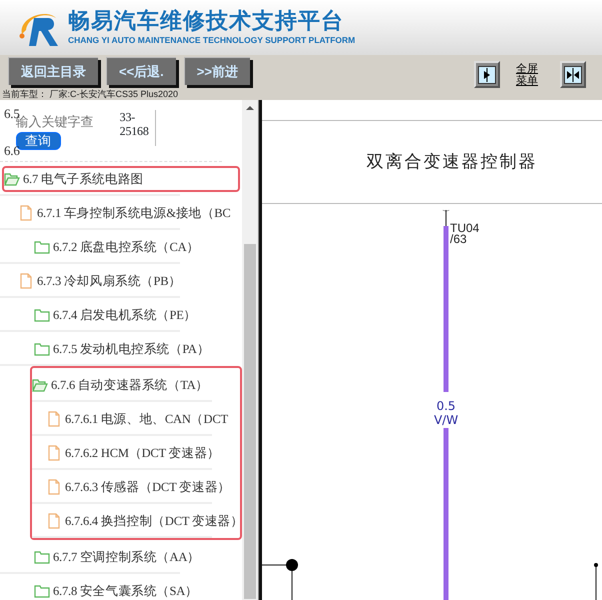  What do you see at coordinates (122, 349) in the screenshot?
I see `tree-item: 6.7.5 发动机电控系统（PA）` at bounding box center [122, 349].